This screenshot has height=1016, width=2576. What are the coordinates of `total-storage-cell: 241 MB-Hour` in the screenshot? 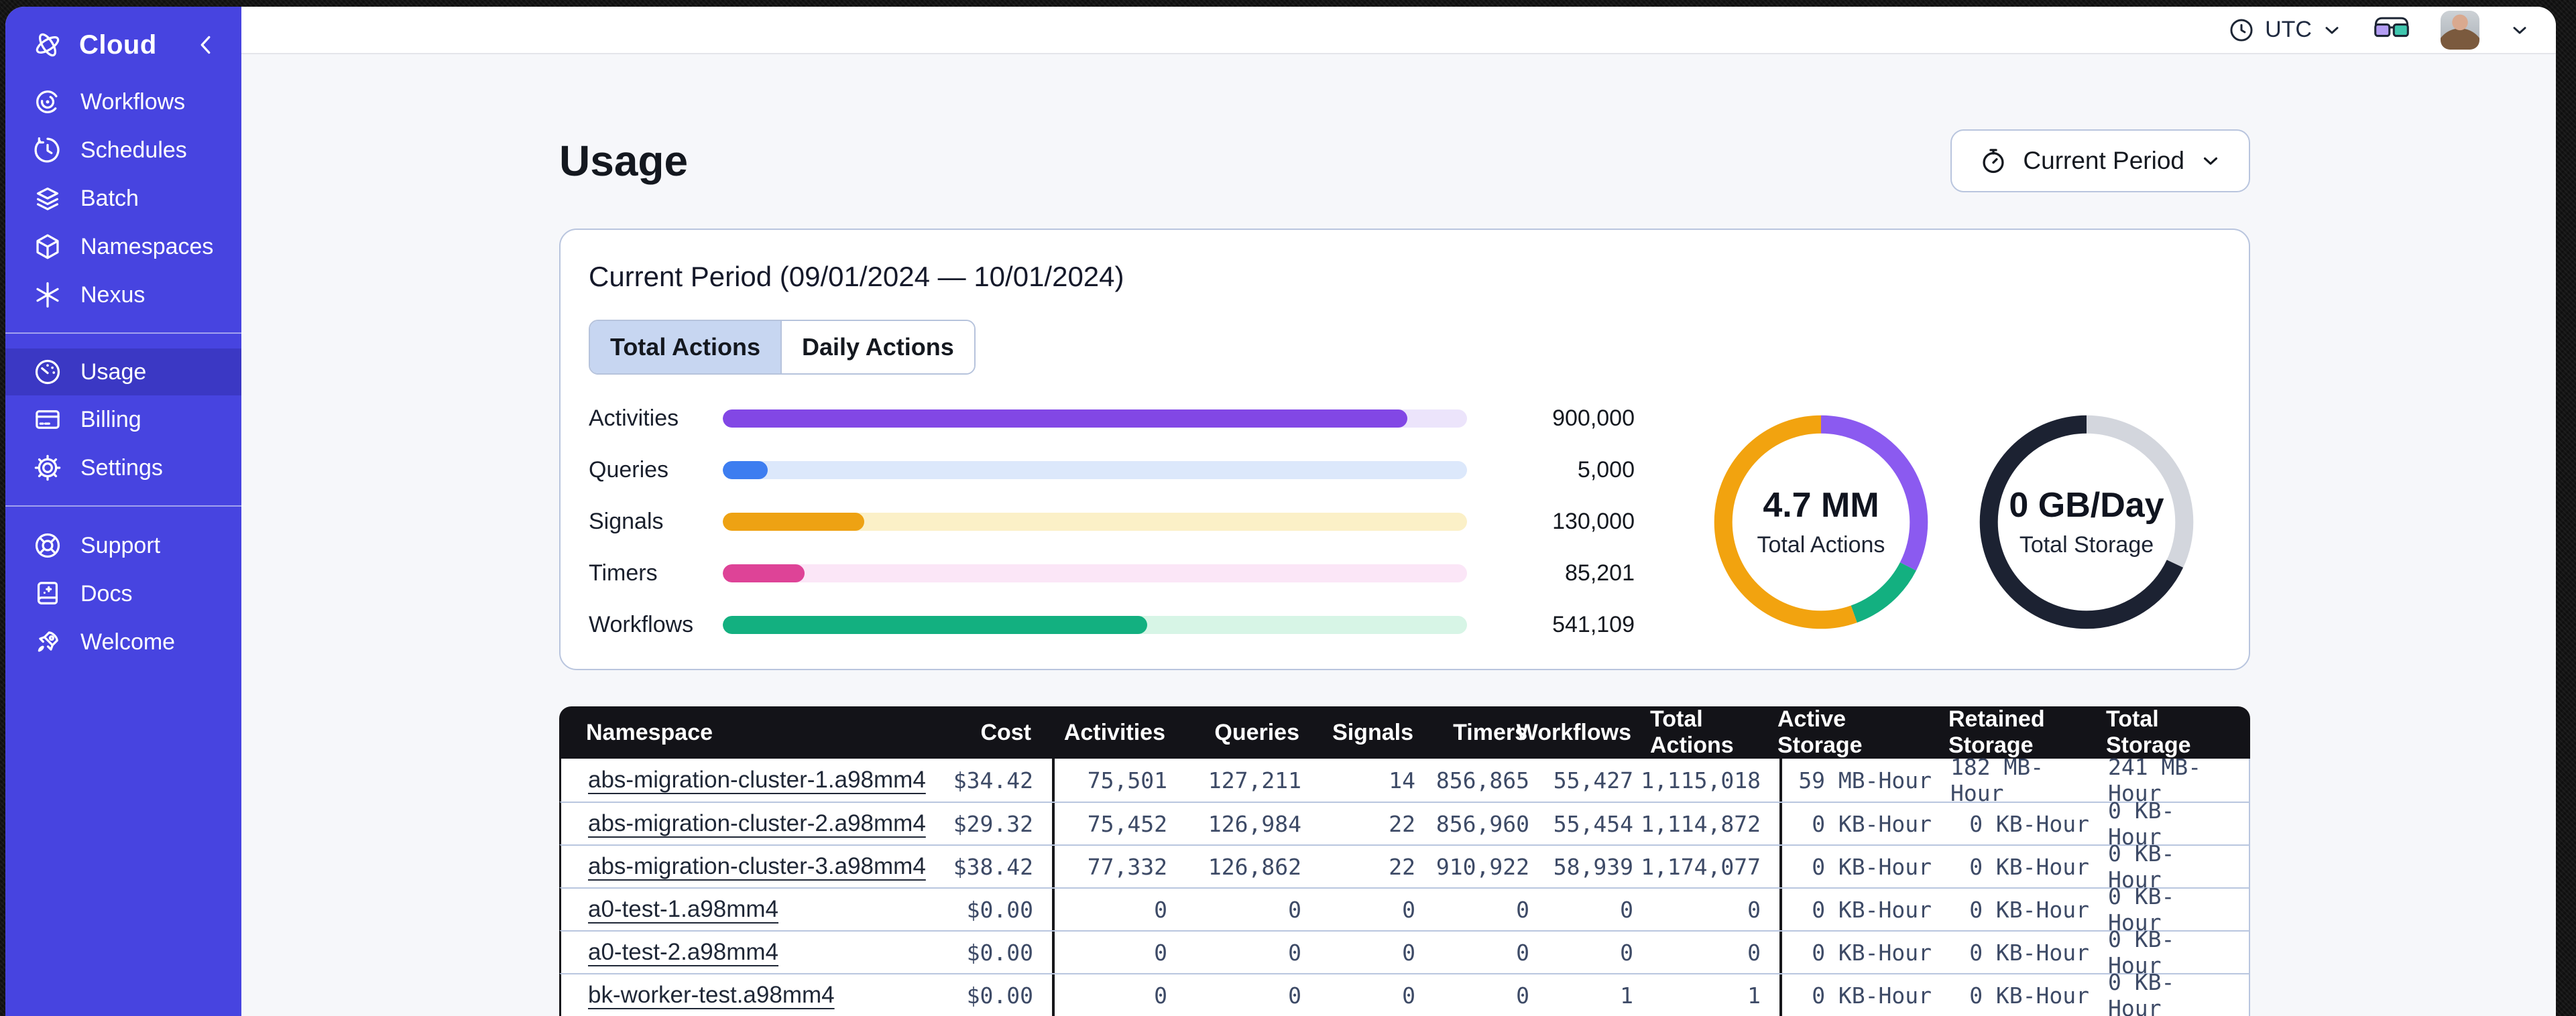 It's located at (2155, 780).